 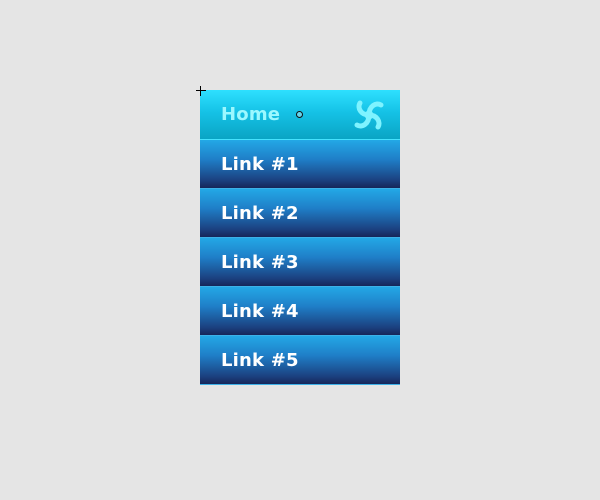 What do you see at coordinates (260, 360) in the screenshot?
I see `menu-item-link-5-label: Link #5` at bounding box center [260, 360].